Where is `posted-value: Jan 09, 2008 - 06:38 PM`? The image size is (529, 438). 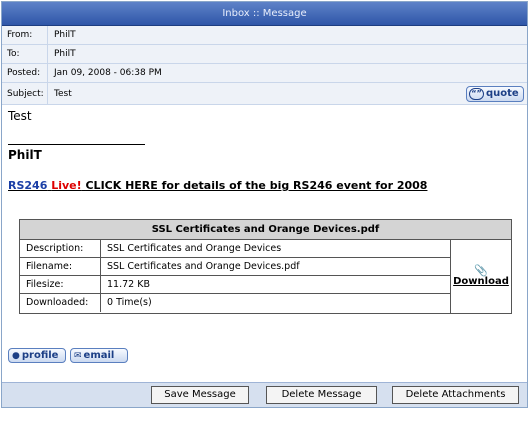
posted-value: Jan 09, 2008 - 06:38 PM is located at coordinates (108, 73).